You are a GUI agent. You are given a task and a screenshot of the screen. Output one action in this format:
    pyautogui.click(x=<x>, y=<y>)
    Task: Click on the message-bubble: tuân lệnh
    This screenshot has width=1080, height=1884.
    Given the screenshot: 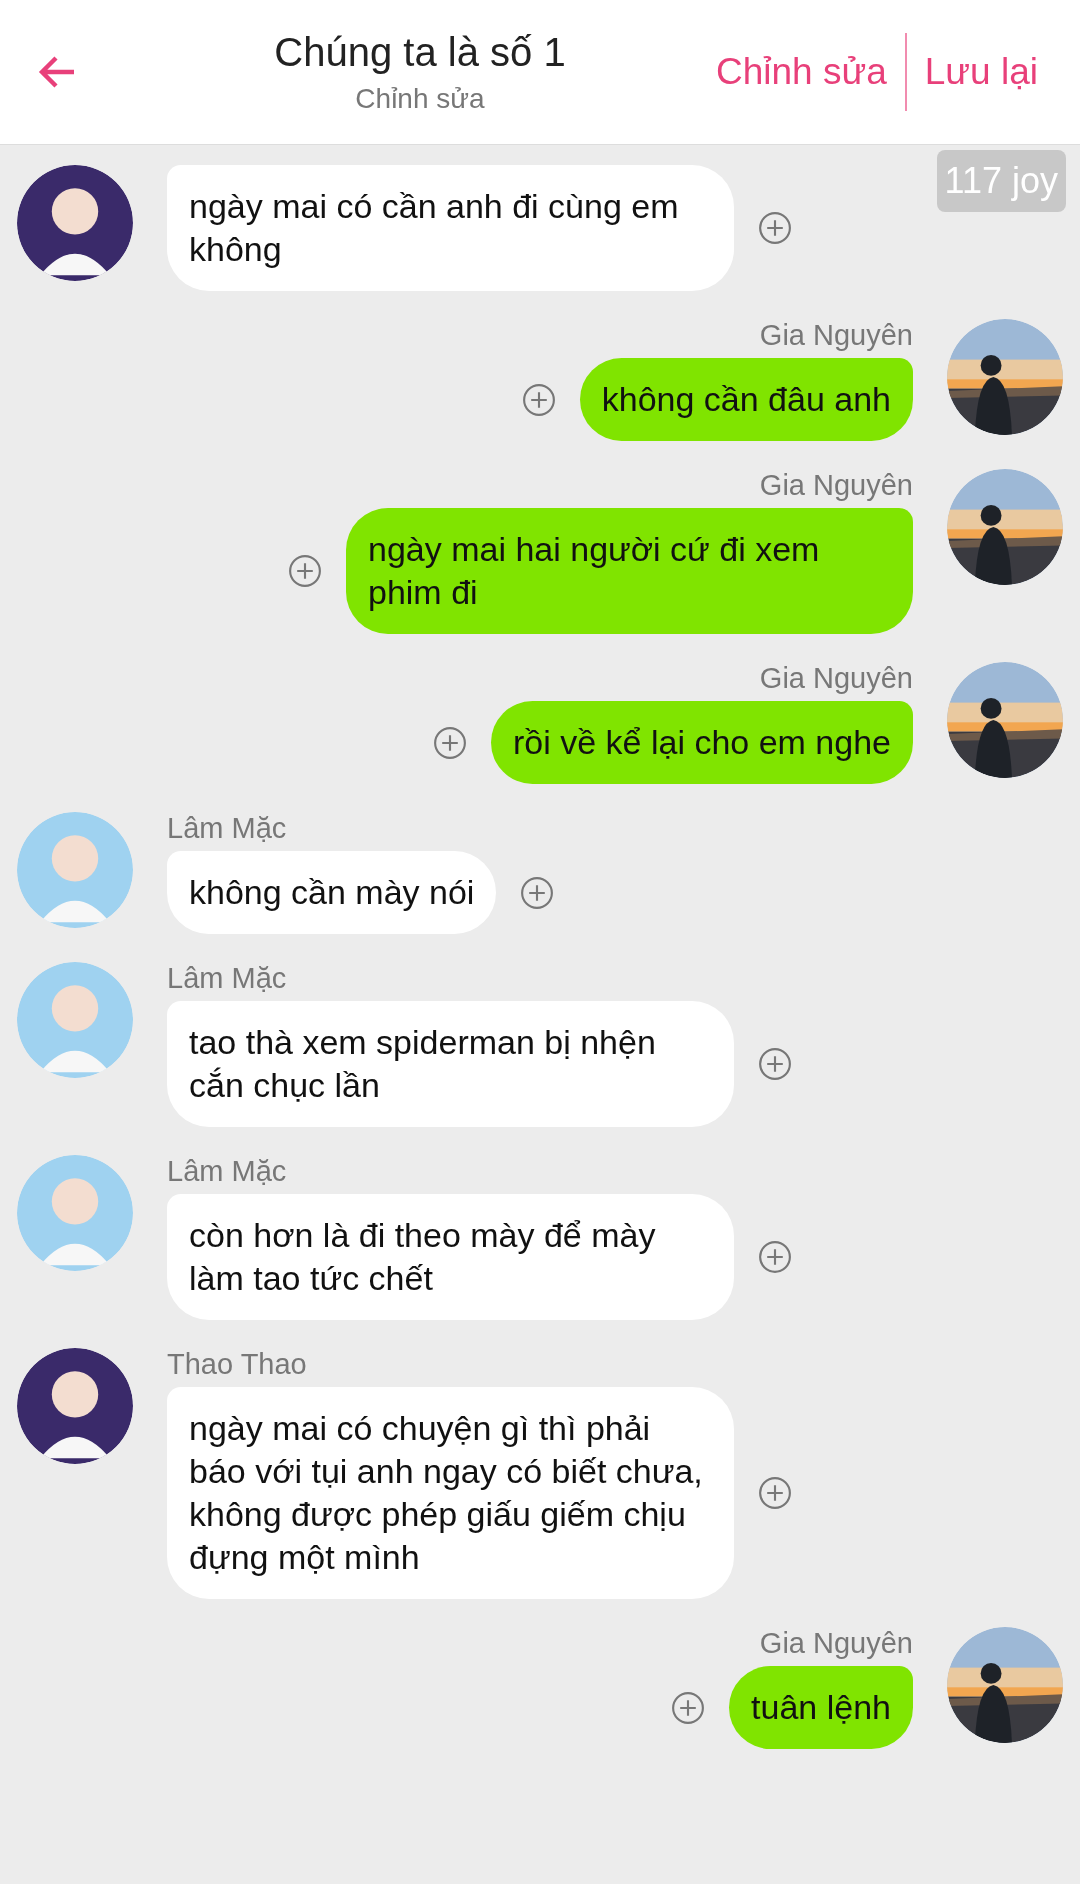 What is the action you would take?
    pyautogui.click(x=821, y=1707)
    